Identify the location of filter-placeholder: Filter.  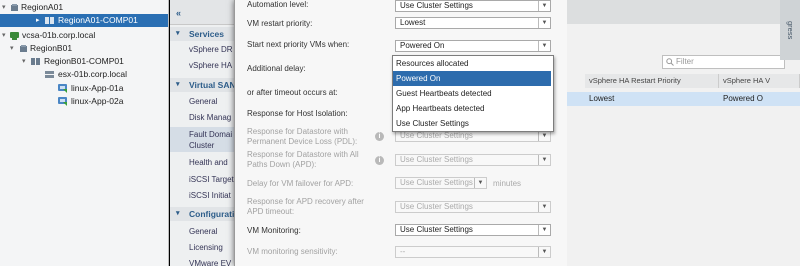
(685, 61).